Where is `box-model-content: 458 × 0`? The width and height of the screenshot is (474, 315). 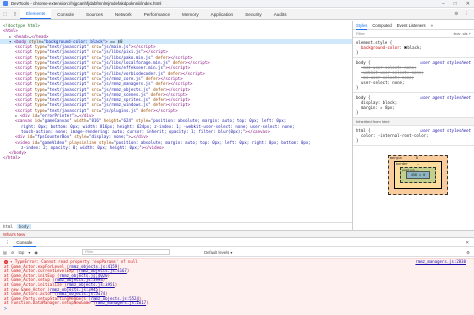
box-model-content: 458 × 0 is located at coordinates (418, 175).